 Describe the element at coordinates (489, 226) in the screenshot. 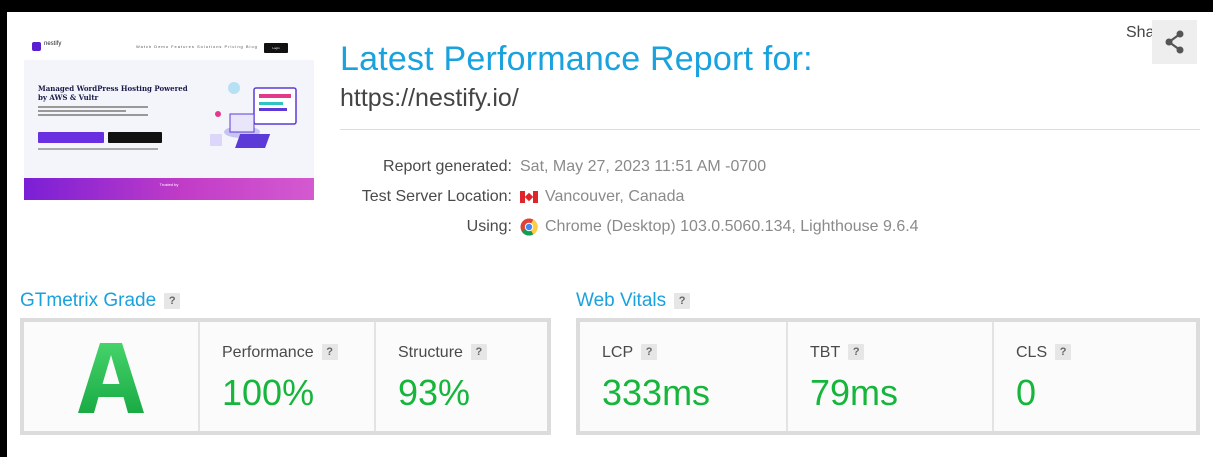

I see `using-label: Using:` at that location.